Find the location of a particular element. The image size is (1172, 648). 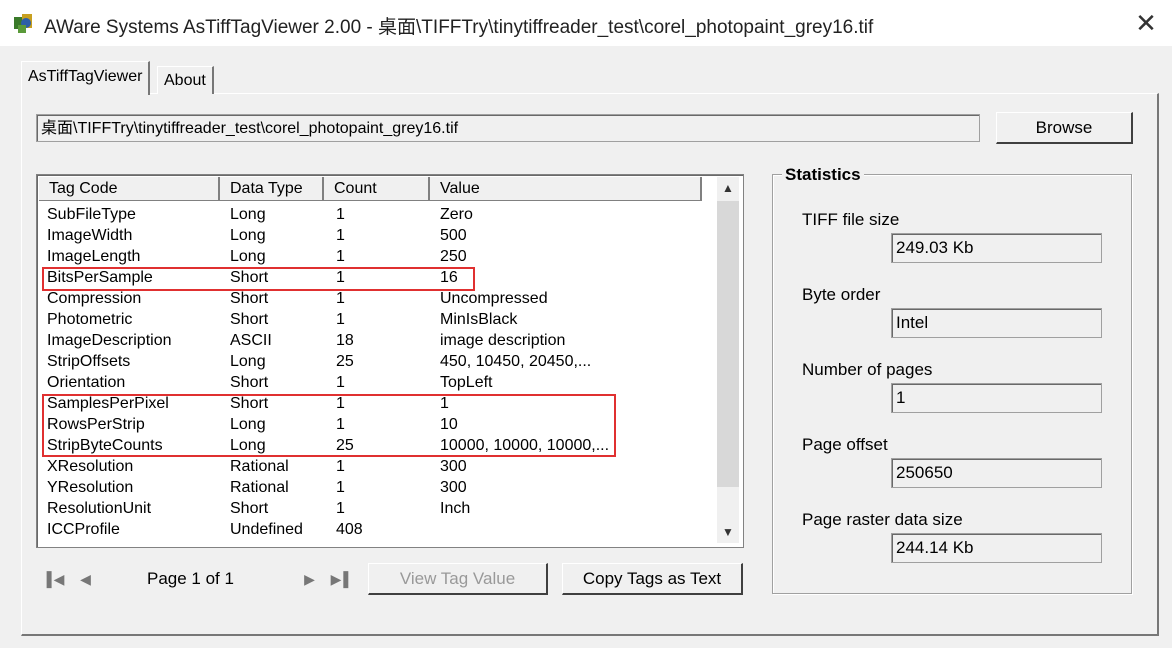

tag-code-cell: XResolution is located at coordinates (90, 466).